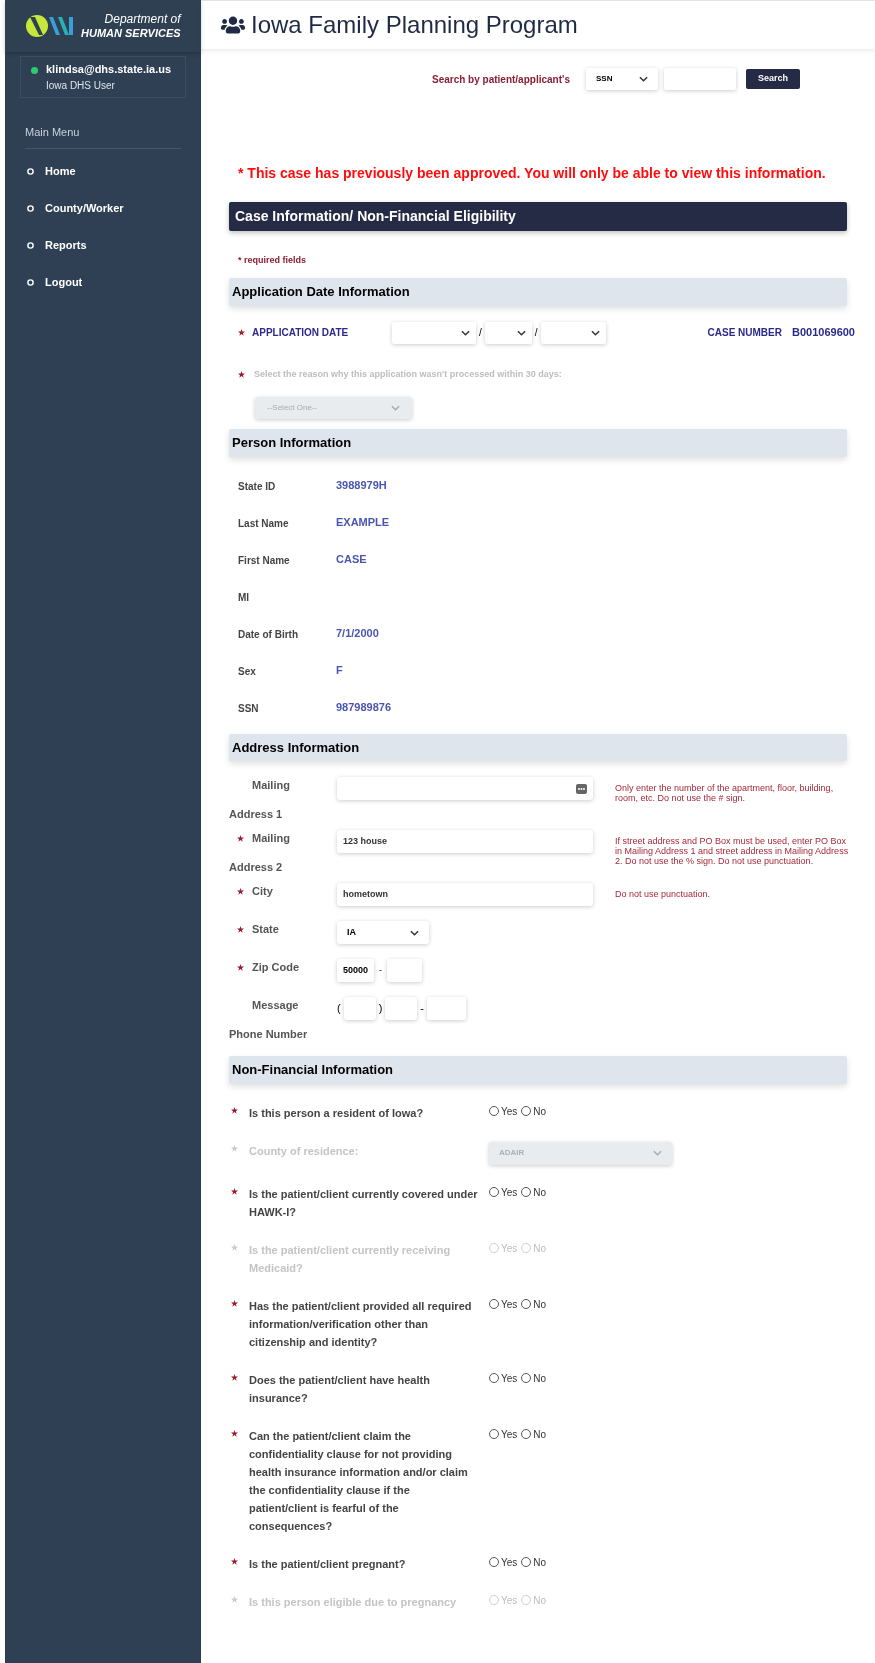 The image size is (875, 1663). Describe the element at coordinates (383, 932) in the screenshot. I see `state-select: IA` at that location.